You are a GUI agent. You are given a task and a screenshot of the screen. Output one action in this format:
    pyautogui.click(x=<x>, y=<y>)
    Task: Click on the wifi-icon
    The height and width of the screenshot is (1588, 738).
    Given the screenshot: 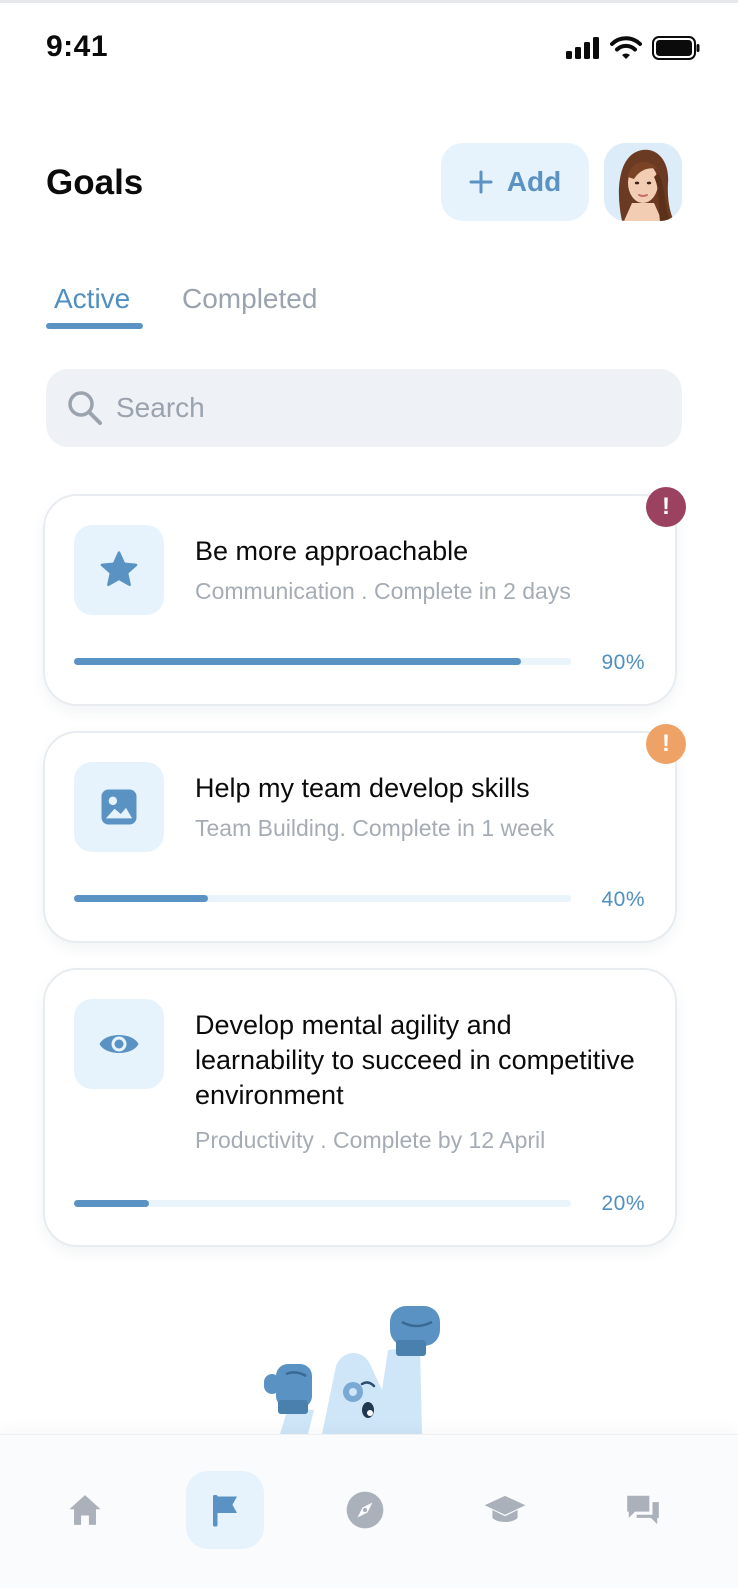 What is the action you would take?
    pyautogui.click(x=626, y=47)
    